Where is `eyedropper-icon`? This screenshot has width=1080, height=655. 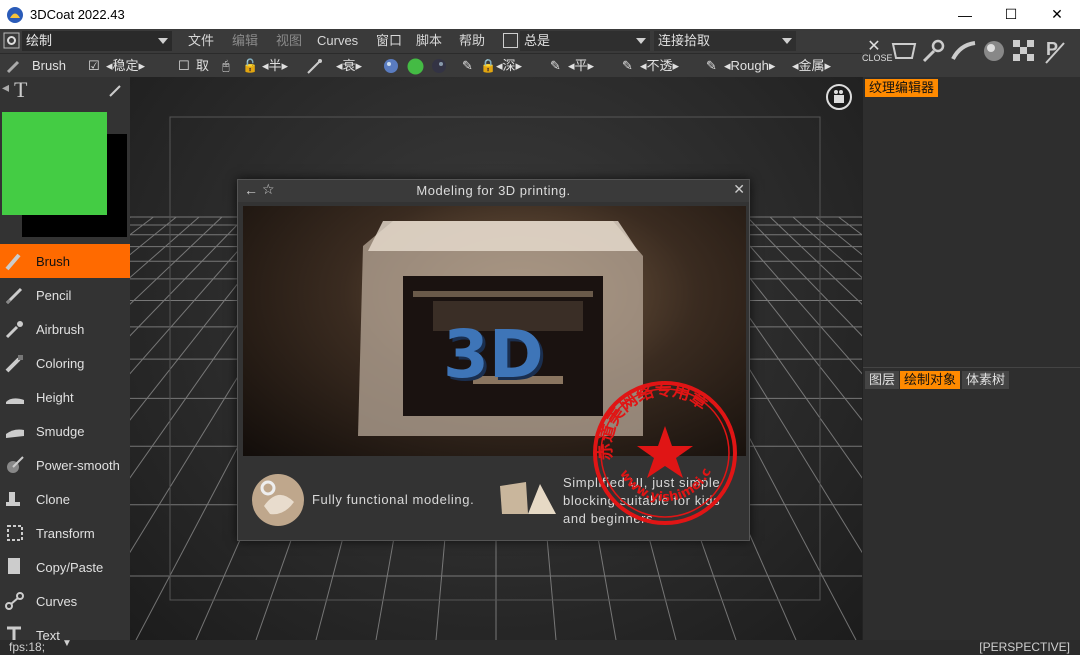
eyedropper-icon is located at coordinates (116, 90).